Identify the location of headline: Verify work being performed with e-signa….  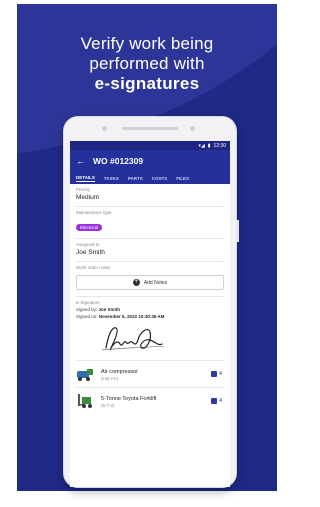
(147, 64).